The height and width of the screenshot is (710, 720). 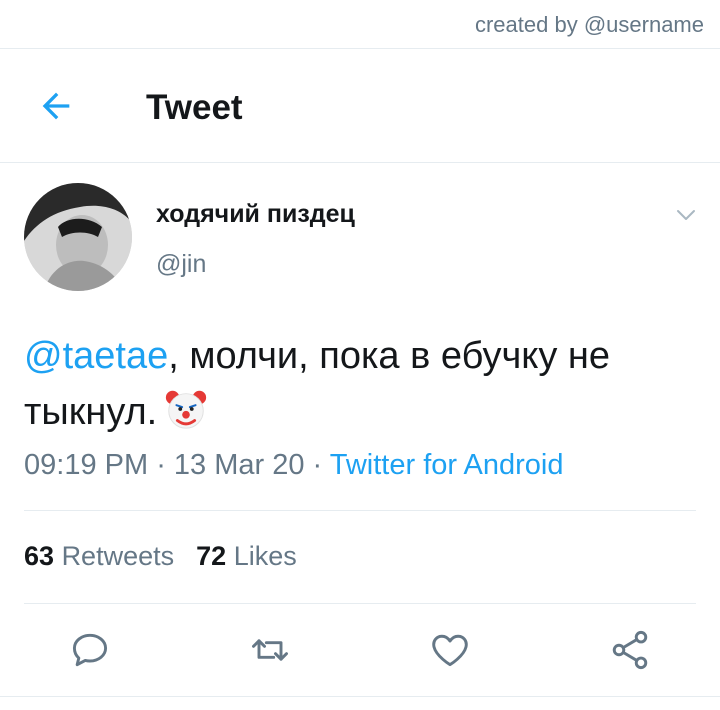 What do you see at coordinates (450, 650) in the screenshot?
I see `like-heart-icon` at bounding box center [450, 650].